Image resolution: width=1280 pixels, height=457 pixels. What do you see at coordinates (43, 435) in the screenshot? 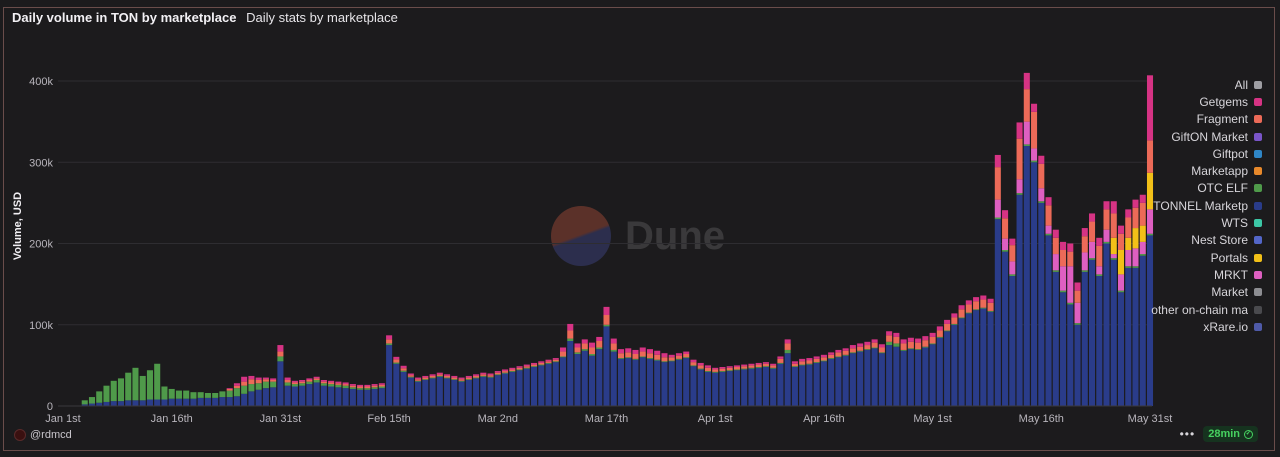
I see `author: @rdmcd` at bounding box center [43, 435].